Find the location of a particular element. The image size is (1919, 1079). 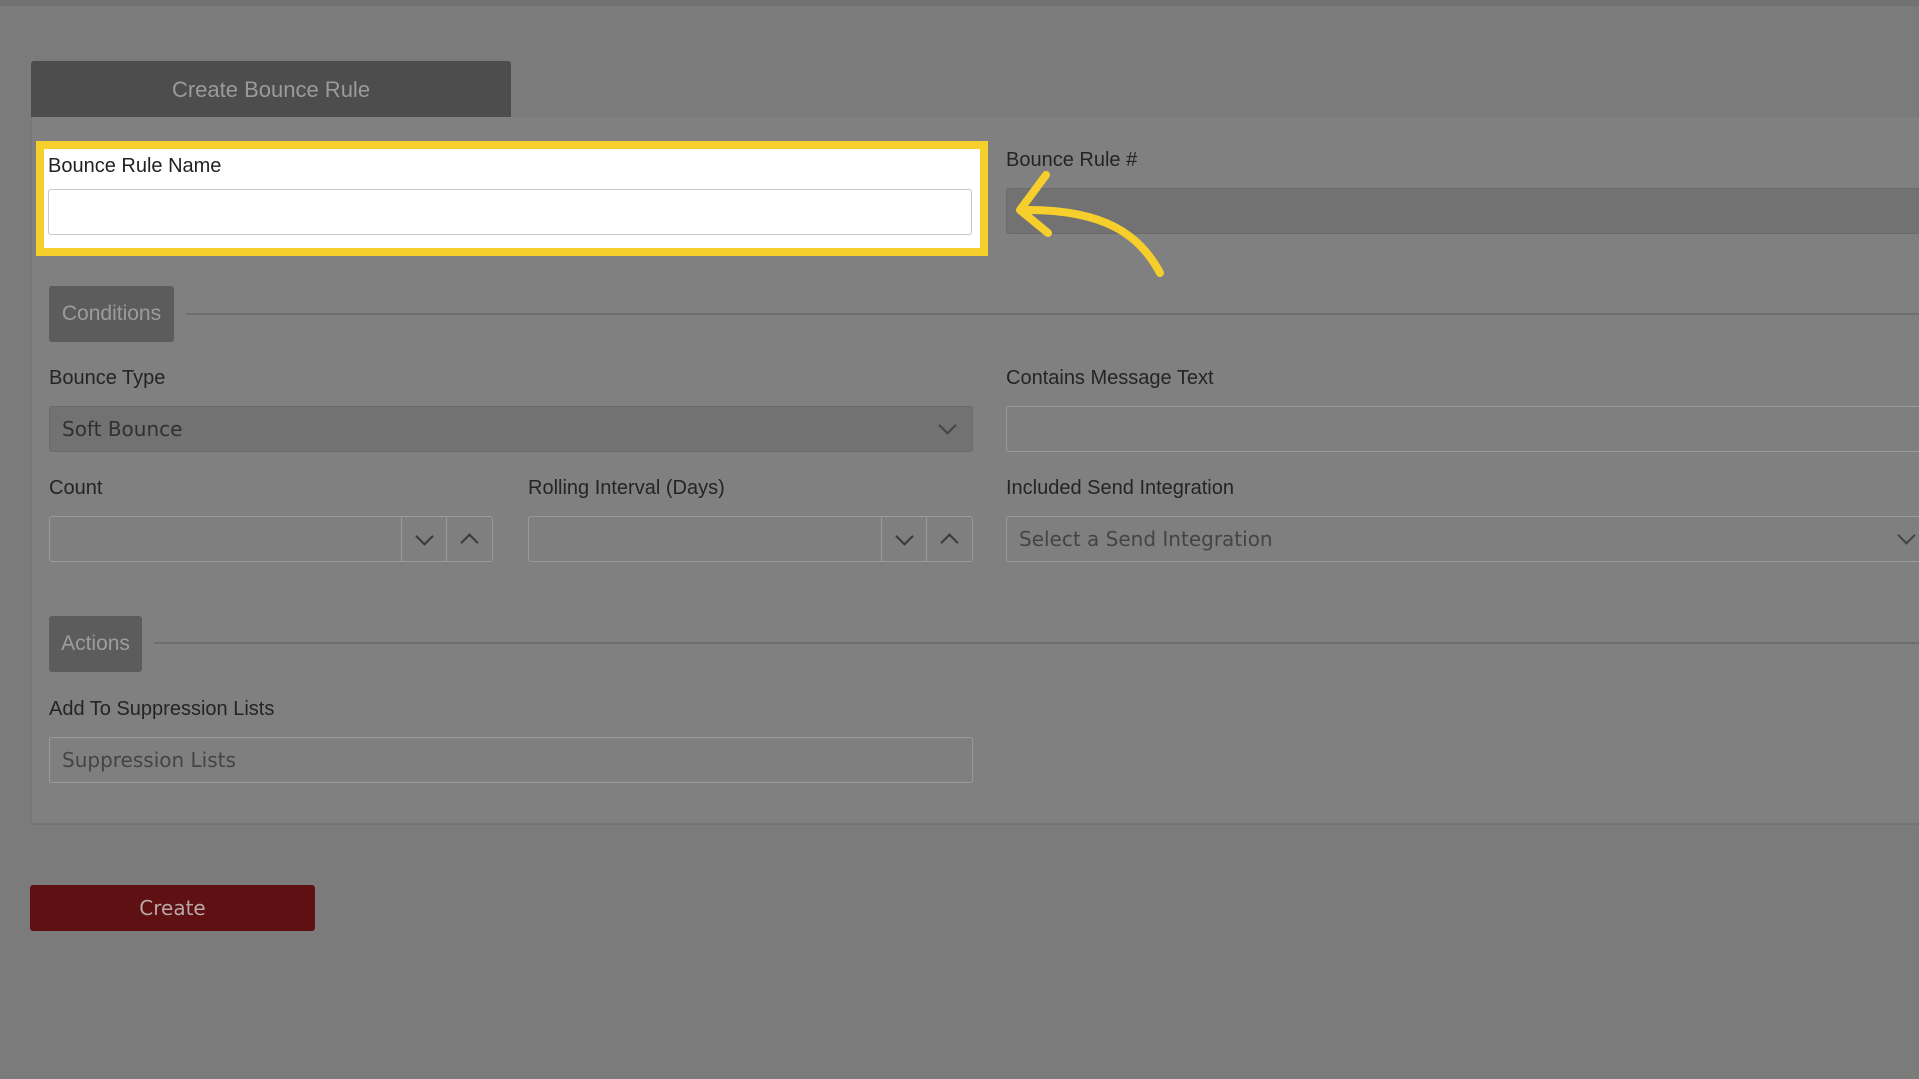

send-integration-placeholder: Select a Send Integration is located at coordinates (1146, 539).